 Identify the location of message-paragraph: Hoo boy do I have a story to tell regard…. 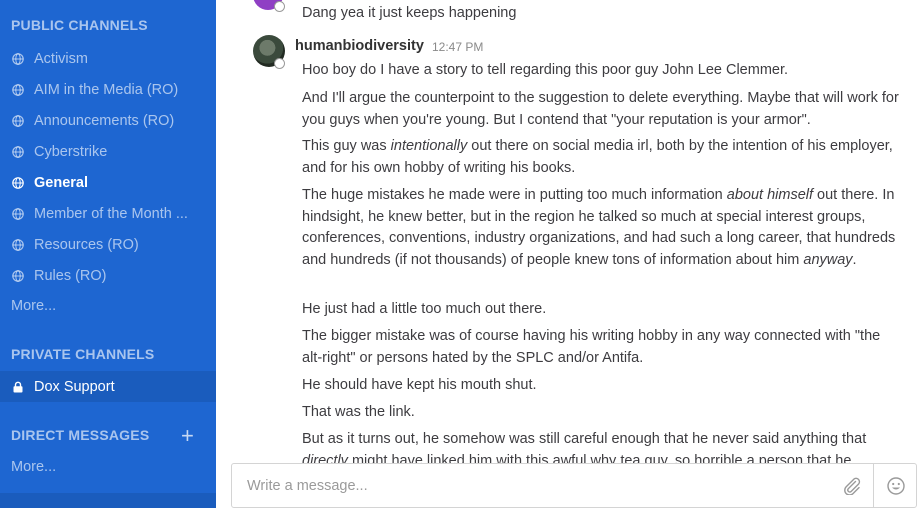
(545, 70).